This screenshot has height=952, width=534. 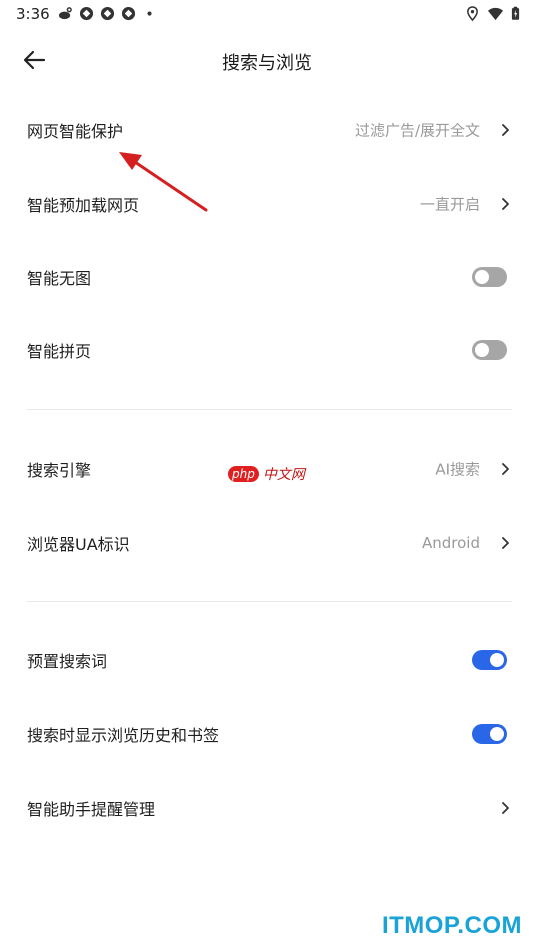 I want to click on setting-preload: 智能预加载网页 一直开启, so click(x=267, y=204).